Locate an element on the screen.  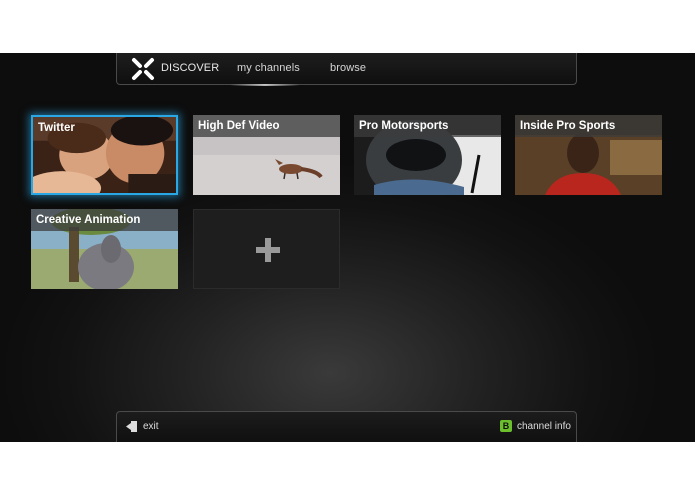
channel-title: High Def Video is located at coordinates (266, 126).